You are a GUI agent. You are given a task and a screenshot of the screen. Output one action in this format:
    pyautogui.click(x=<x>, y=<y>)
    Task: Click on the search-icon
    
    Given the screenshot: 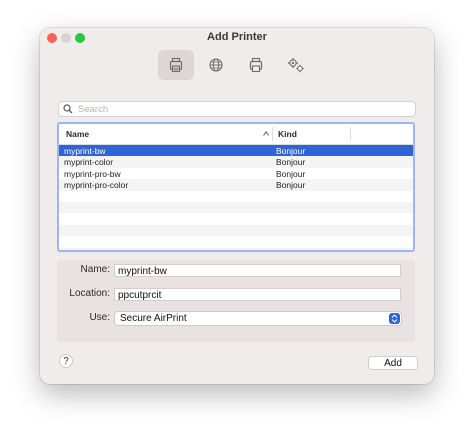 What is the action you would take?
    pyautogui.click(x=68, y=109)
    